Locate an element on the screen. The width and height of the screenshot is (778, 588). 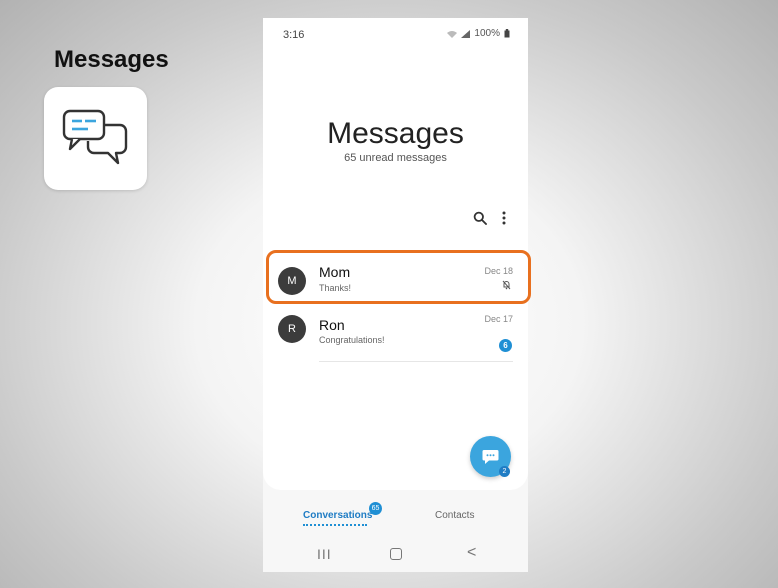
contact-name: Ron is located at coordinates (332, 325).